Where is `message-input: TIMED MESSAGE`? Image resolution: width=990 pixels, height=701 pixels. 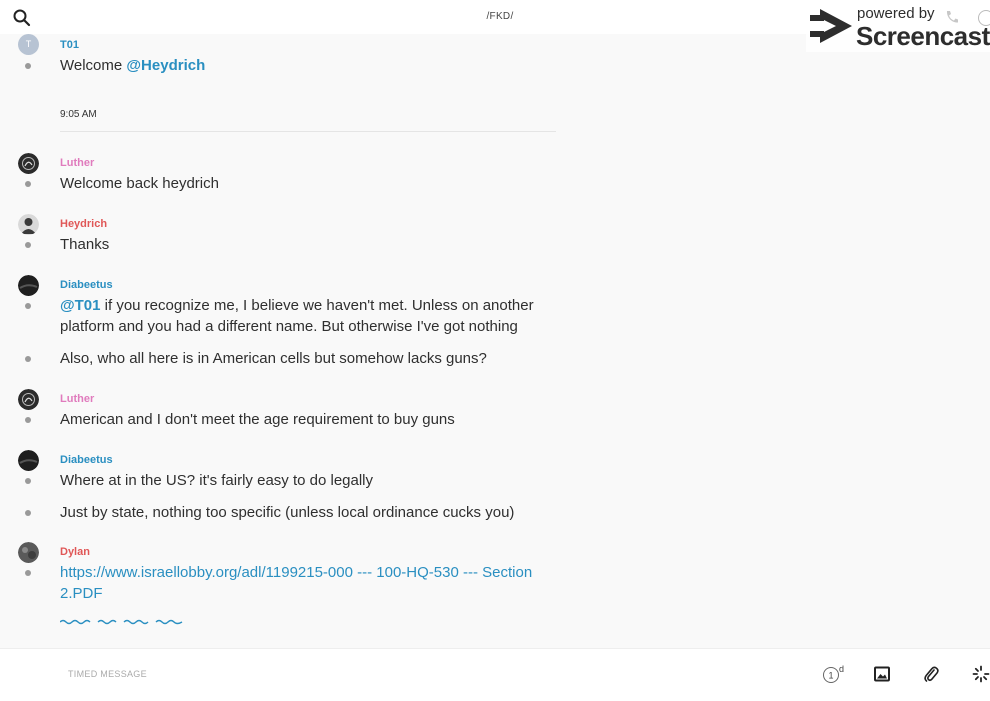 message-input: TIMED MESSAGE is located at coordinates (107, 674).